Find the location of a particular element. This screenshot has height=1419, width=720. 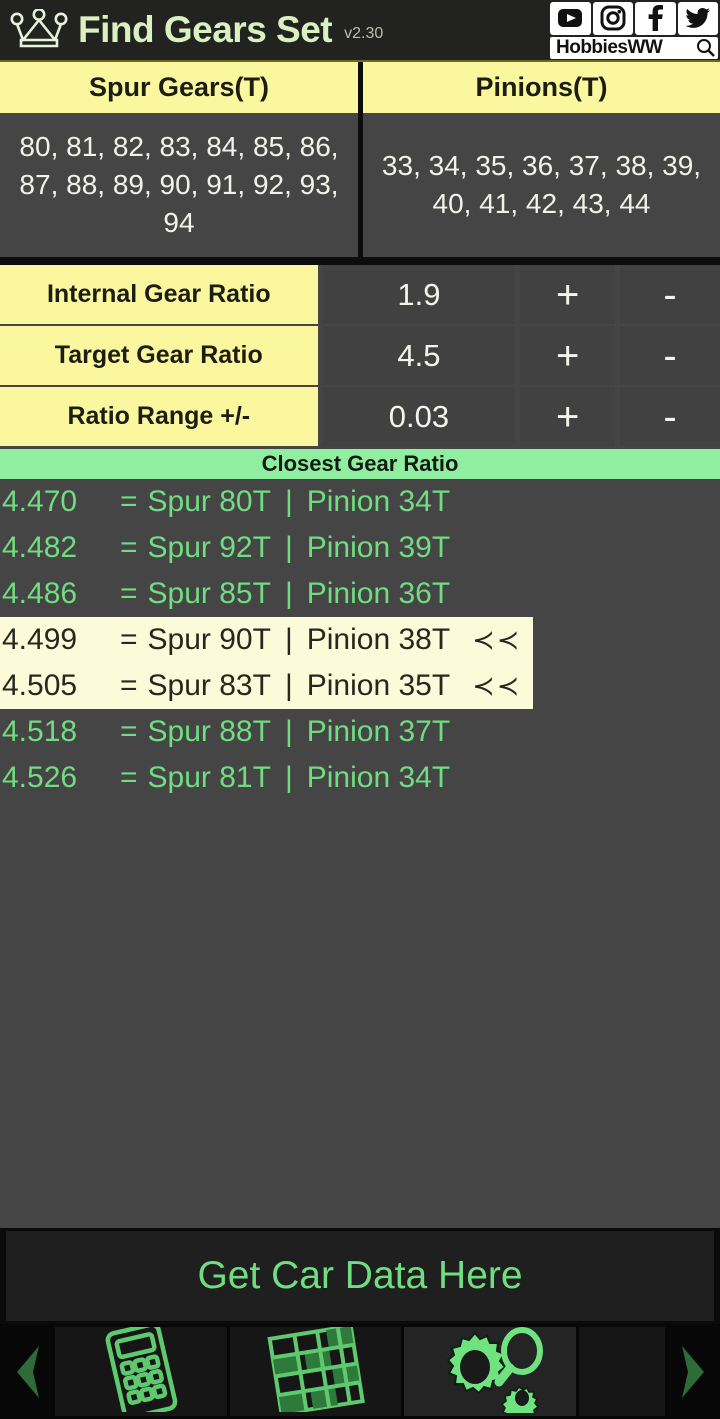

tab-calculator is located at coordinates (141, 1371).